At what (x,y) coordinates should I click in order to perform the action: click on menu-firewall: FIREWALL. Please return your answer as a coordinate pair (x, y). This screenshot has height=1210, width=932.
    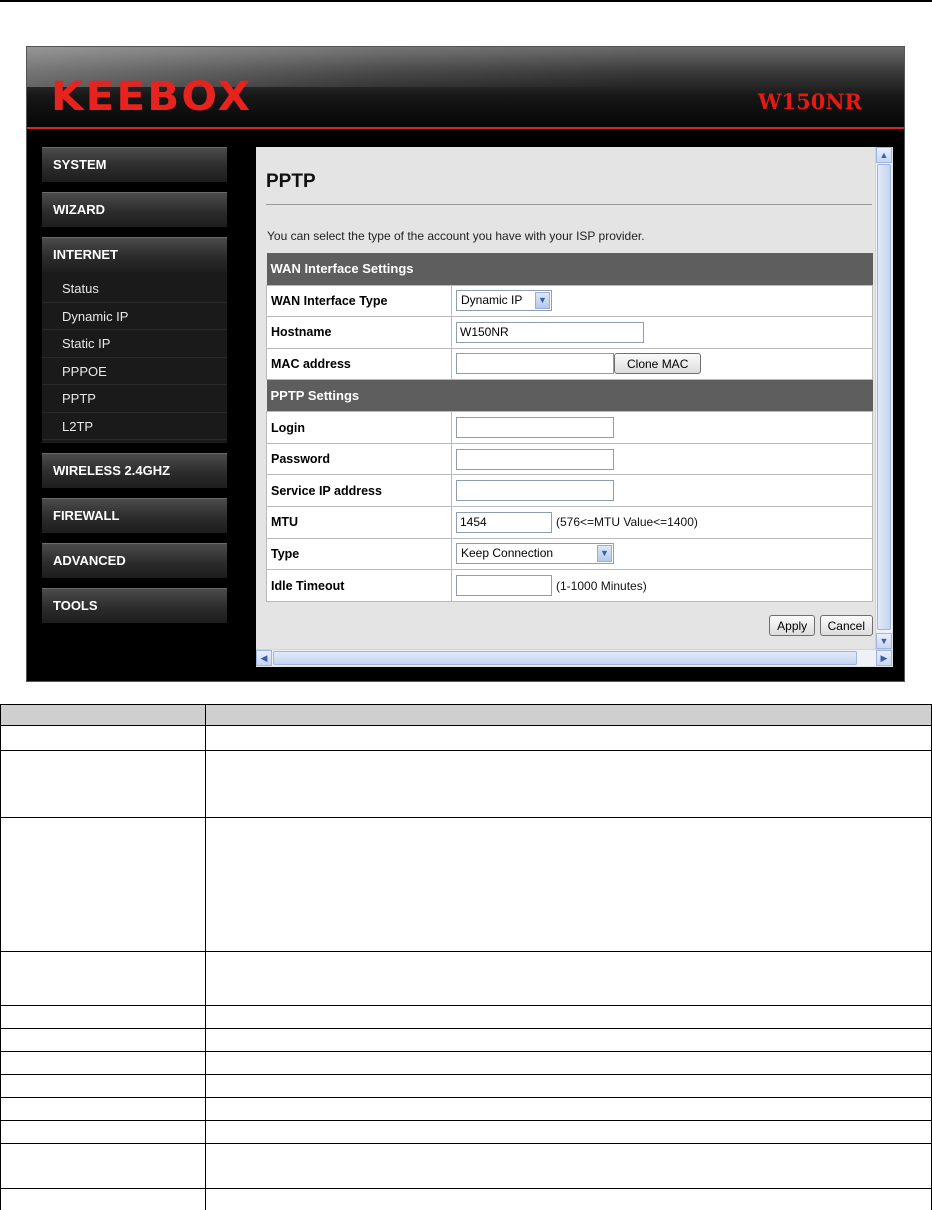
    Looking at the image, I should click on (134, 515).